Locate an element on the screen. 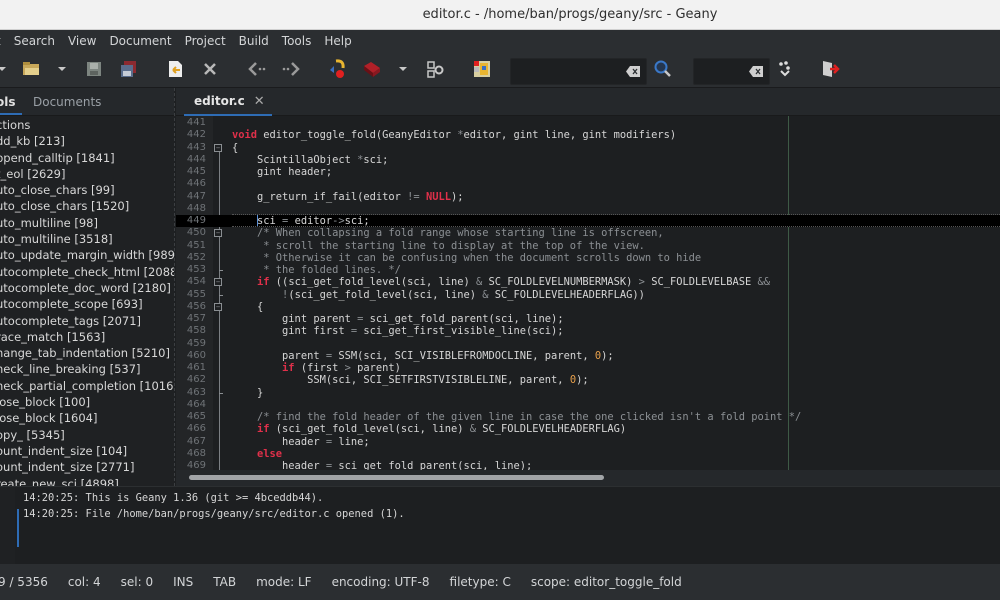 This screenshot has height=600, width=1000. code-line: 449 sci = editor->sci; is located at coordinates (588, 220).